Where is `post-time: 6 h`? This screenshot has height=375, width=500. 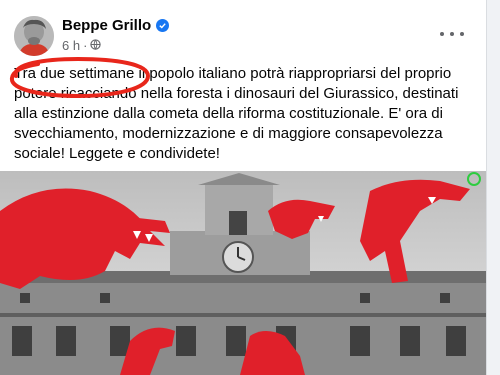 post-time: 6 h is located at coordinates (71, 45).